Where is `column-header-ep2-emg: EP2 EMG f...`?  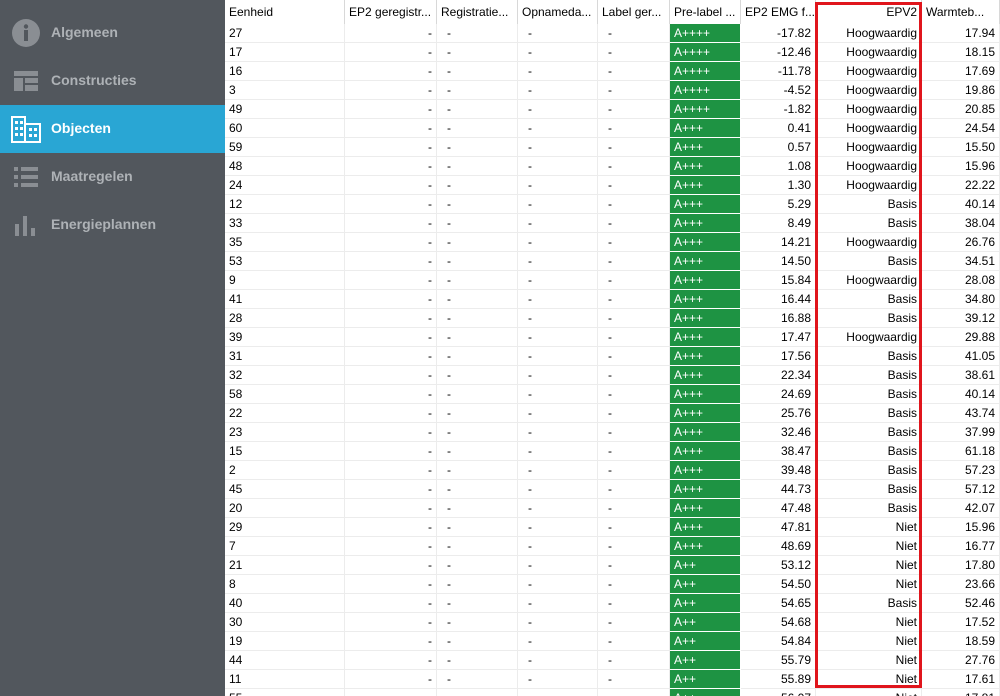
column-header-ep2-emg: EP2 EMG f... is located at coordinates (778, 12).